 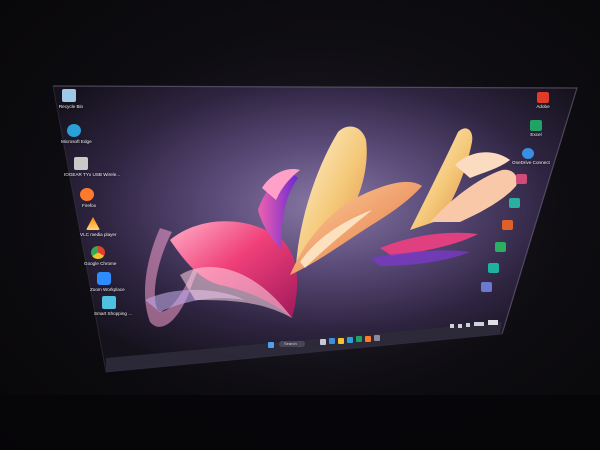 What do you see at coordinates (107, 289) in the screenshot?
I see `zoom-label: Zoom Workplace` at bounding box center [107, 289].